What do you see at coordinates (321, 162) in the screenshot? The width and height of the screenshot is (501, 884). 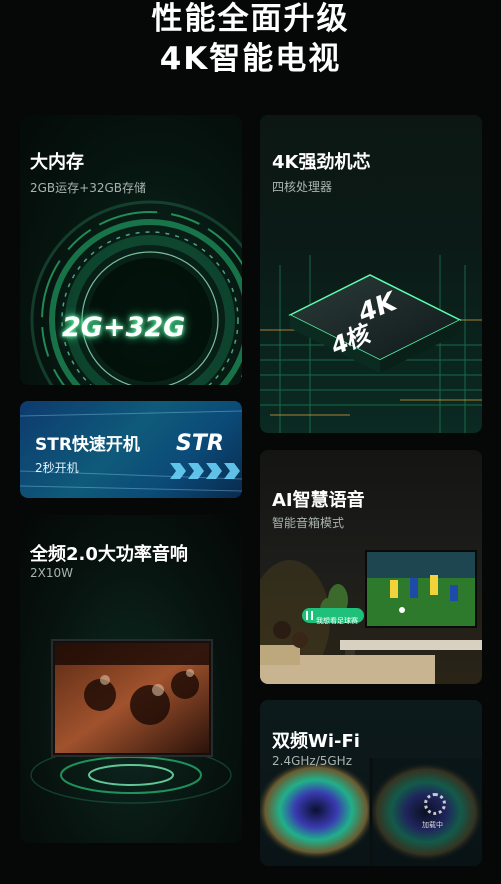 I see `chip-title: 4K强劲机芯` at bounding box center [321, 162].